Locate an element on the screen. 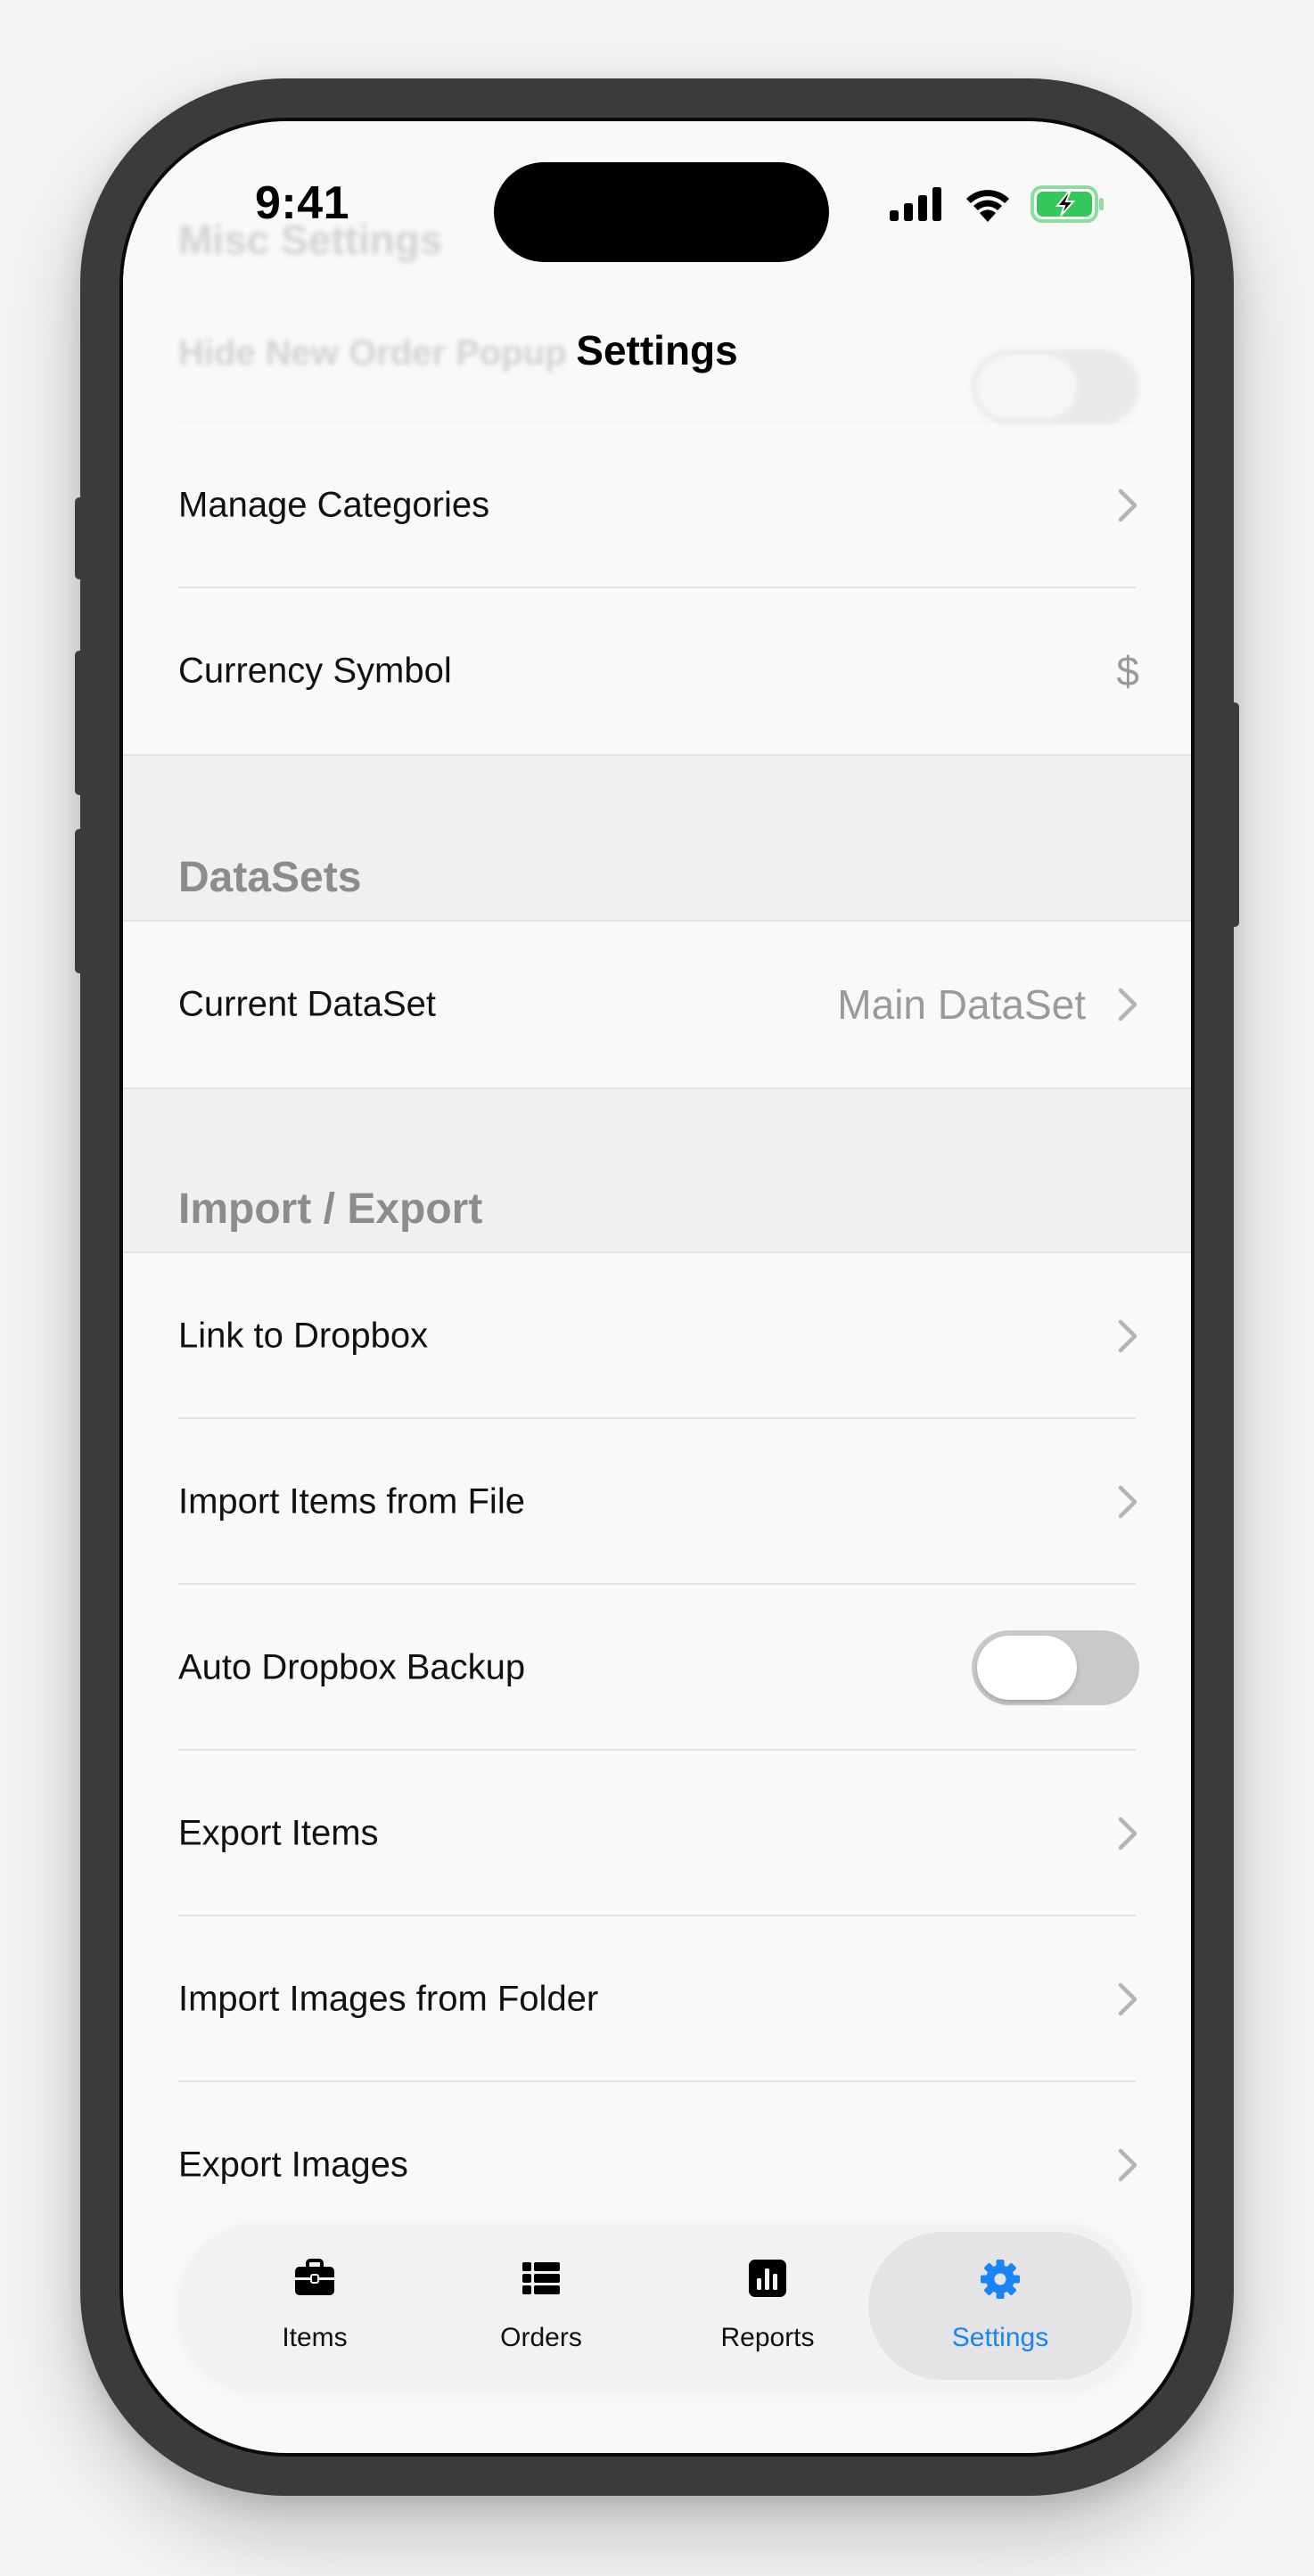 The height and width of the screenshot is (2576, 1314). auto-dropbox-backup-toggle is located at coordinates (1055, 1667).